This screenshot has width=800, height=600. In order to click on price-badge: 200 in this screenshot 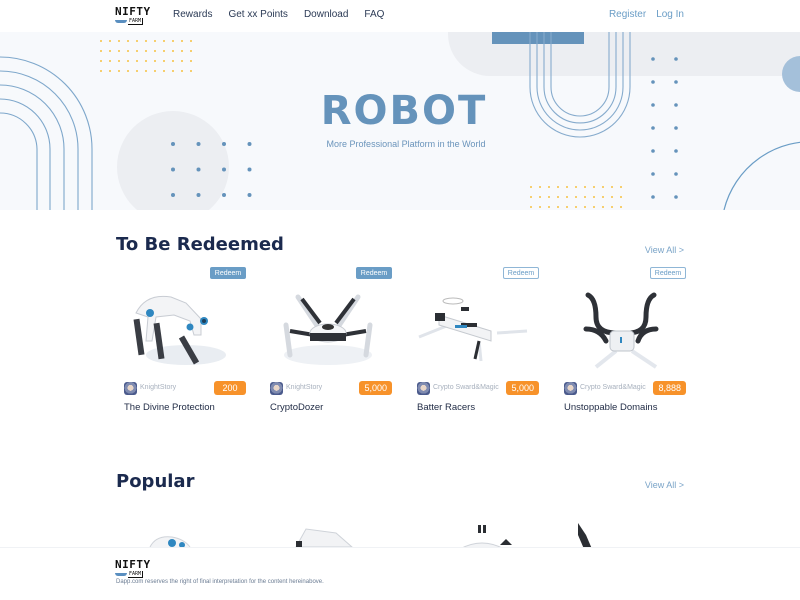, I will do `click(230, 388)`.